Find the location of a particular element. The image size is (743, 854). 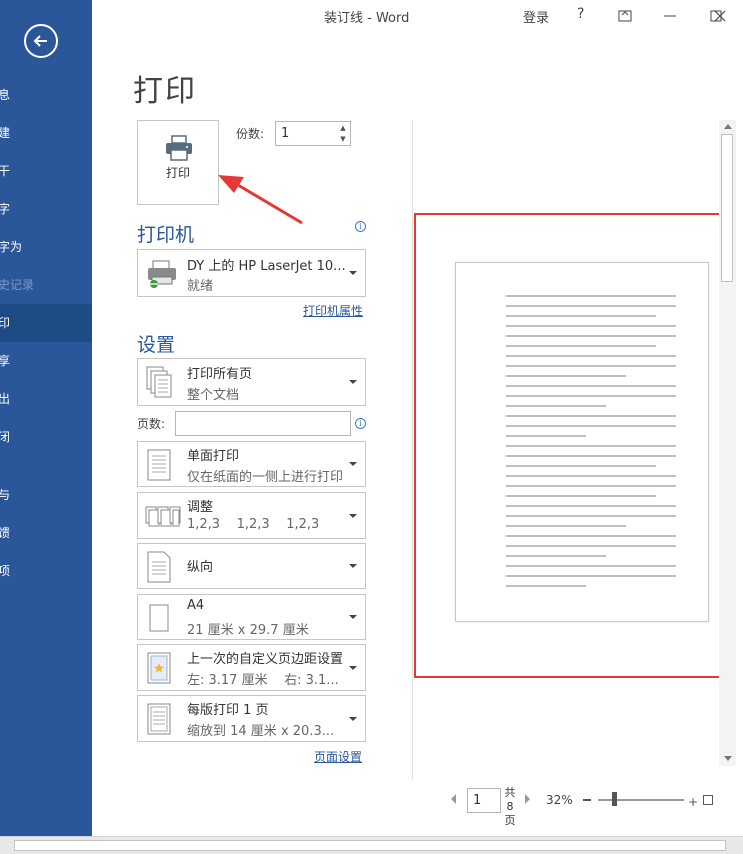

print-range-value: 打印所有页 is located at coordinates (220, 374).